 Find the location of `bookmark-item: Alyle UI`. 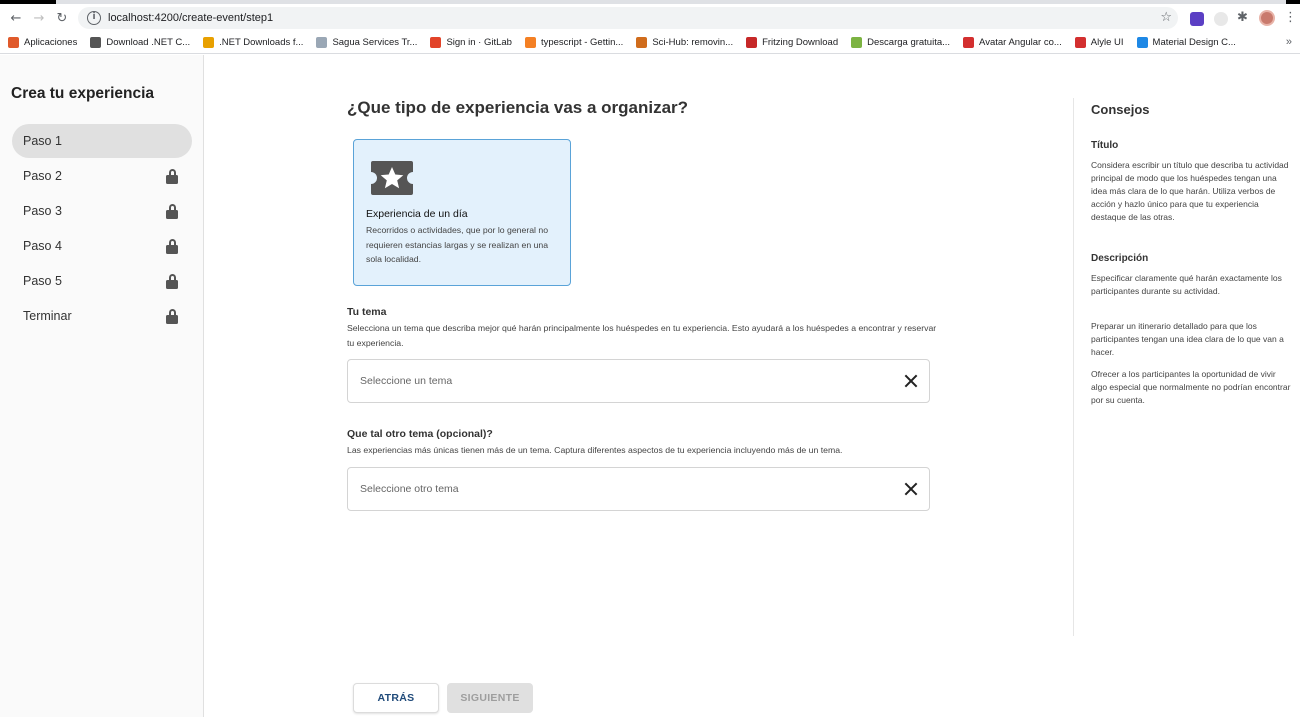

bookmark-item: Alyle UI is located at coordinates (1099, 42).